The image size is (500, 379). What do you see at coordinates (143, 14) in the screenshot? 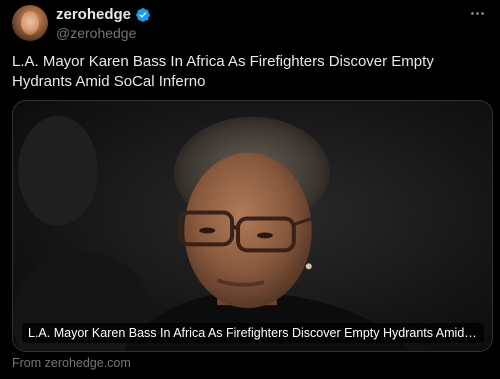
I see `verified-badge-icon` at bounding box center [143, 14].